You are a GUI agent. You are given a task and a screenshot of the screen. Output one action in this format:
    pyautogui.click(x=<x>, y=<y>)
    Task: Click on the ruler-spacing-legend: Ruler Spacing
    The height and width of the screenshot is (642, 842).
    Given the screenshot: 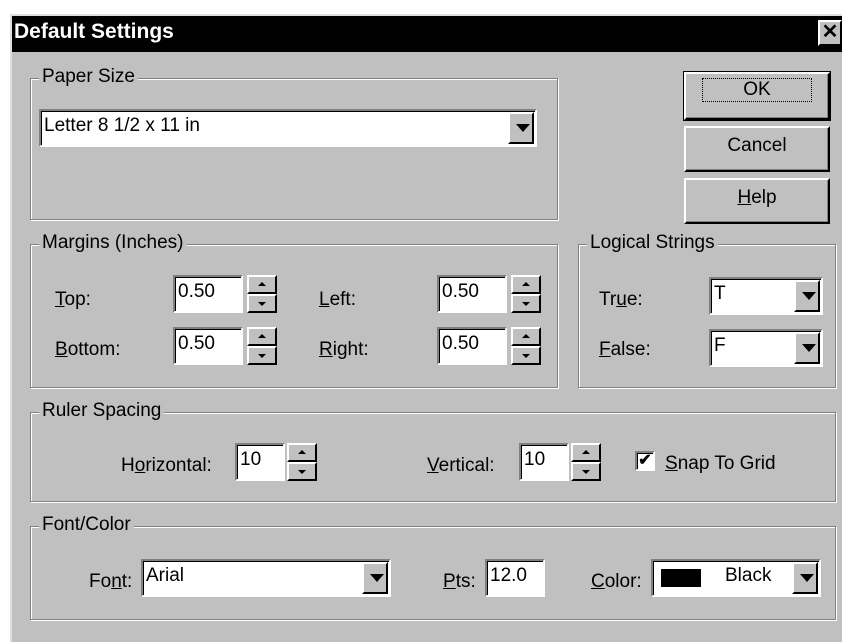 What is the action you would take?
    pyautogui.click(x=102, y=411)
    